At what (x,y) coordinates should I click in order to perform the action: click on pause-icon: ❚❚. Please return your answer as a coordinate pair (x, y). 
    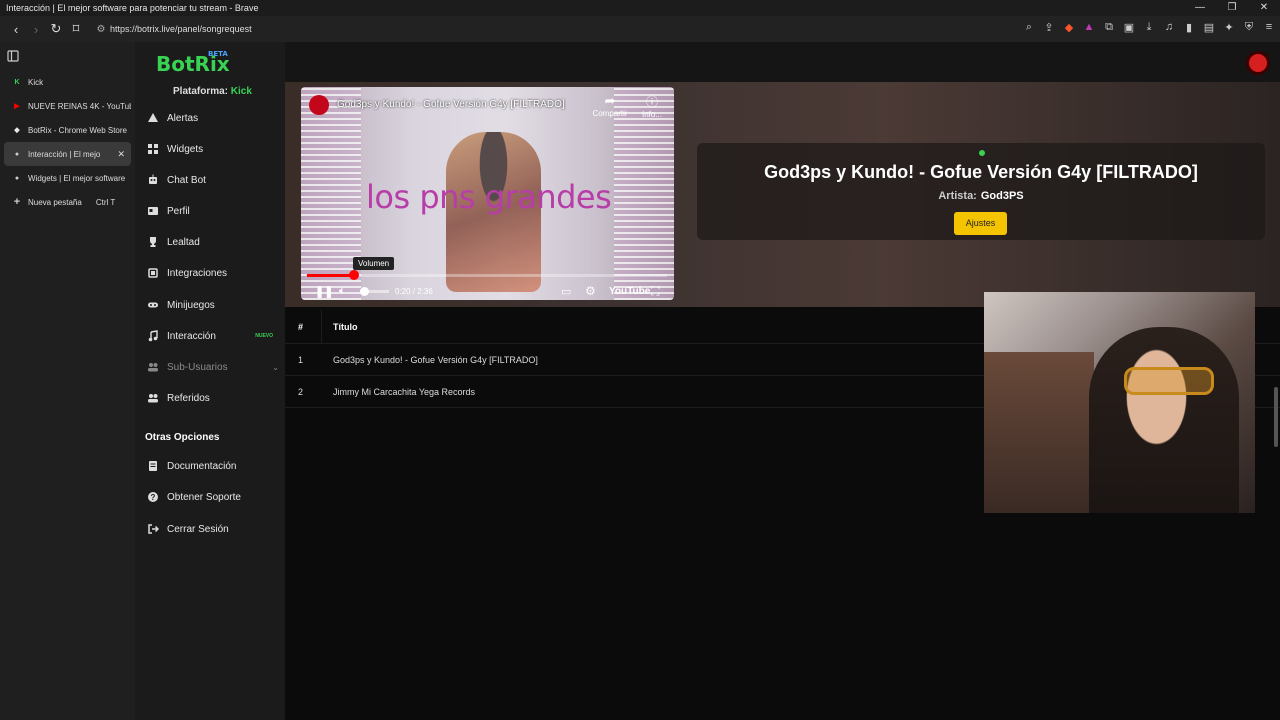
    Looking at the image, I should click on (324, 291).